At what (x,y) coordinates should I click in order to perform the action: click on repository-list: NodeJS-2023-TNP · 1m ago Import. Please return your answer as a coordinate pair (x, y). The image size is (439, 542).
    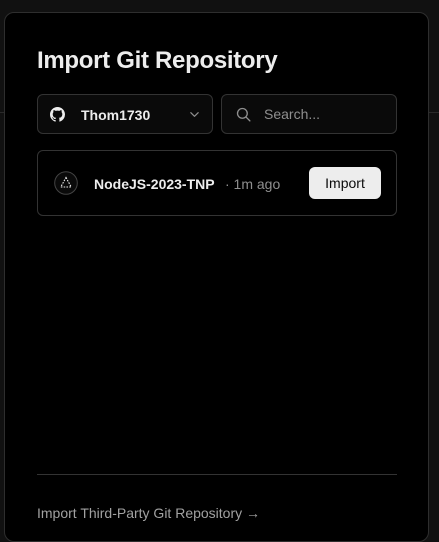
    Looking at the image, I should click on (217, 183).